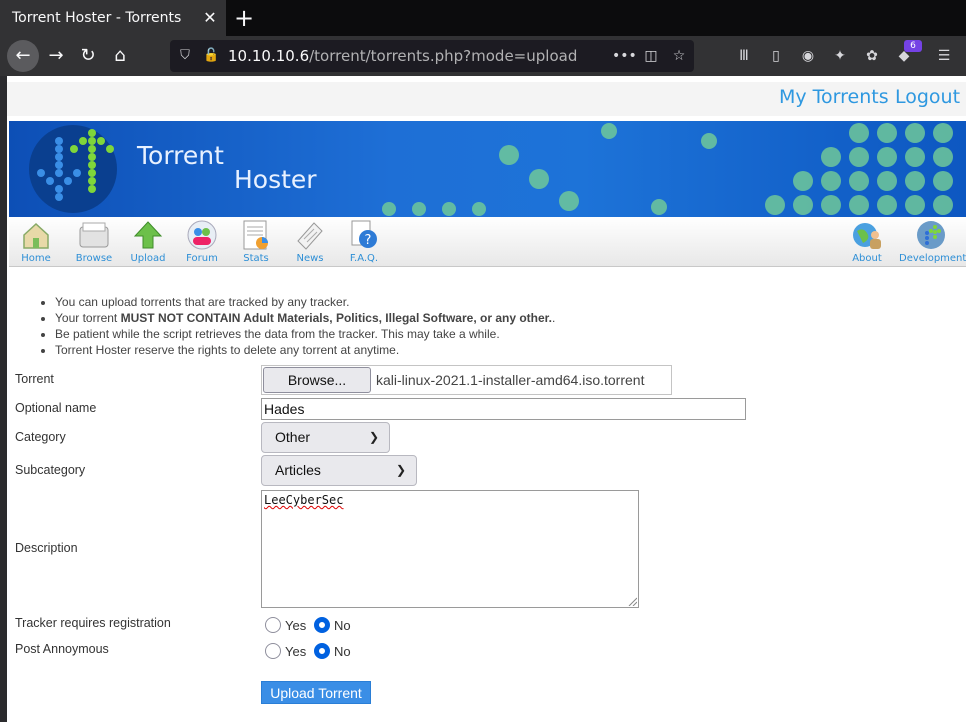 Image resolution: width=966 pixels, height=722 pixels. I want to click on people-icon, so click(202, 235).